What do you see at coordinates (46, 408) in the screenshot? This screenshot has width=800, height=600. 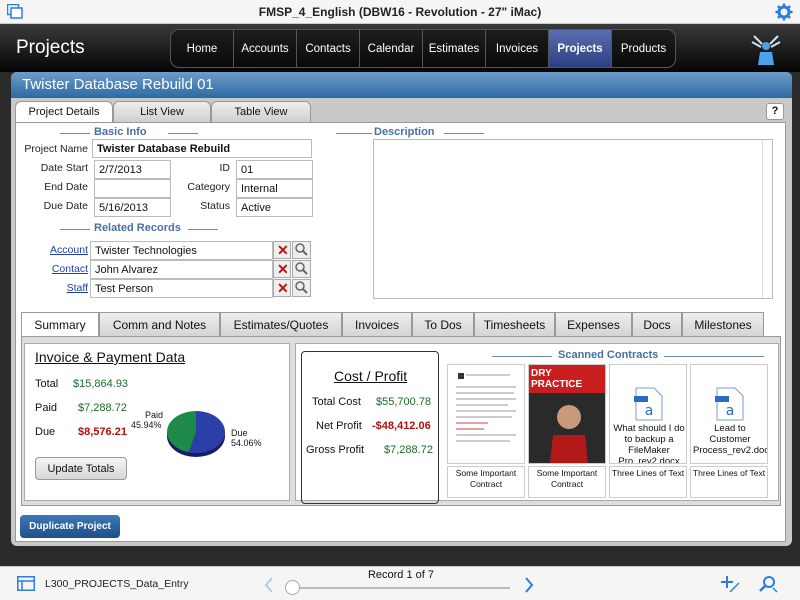 I see `paid-label: Paid` at bounding box center [46, 408].